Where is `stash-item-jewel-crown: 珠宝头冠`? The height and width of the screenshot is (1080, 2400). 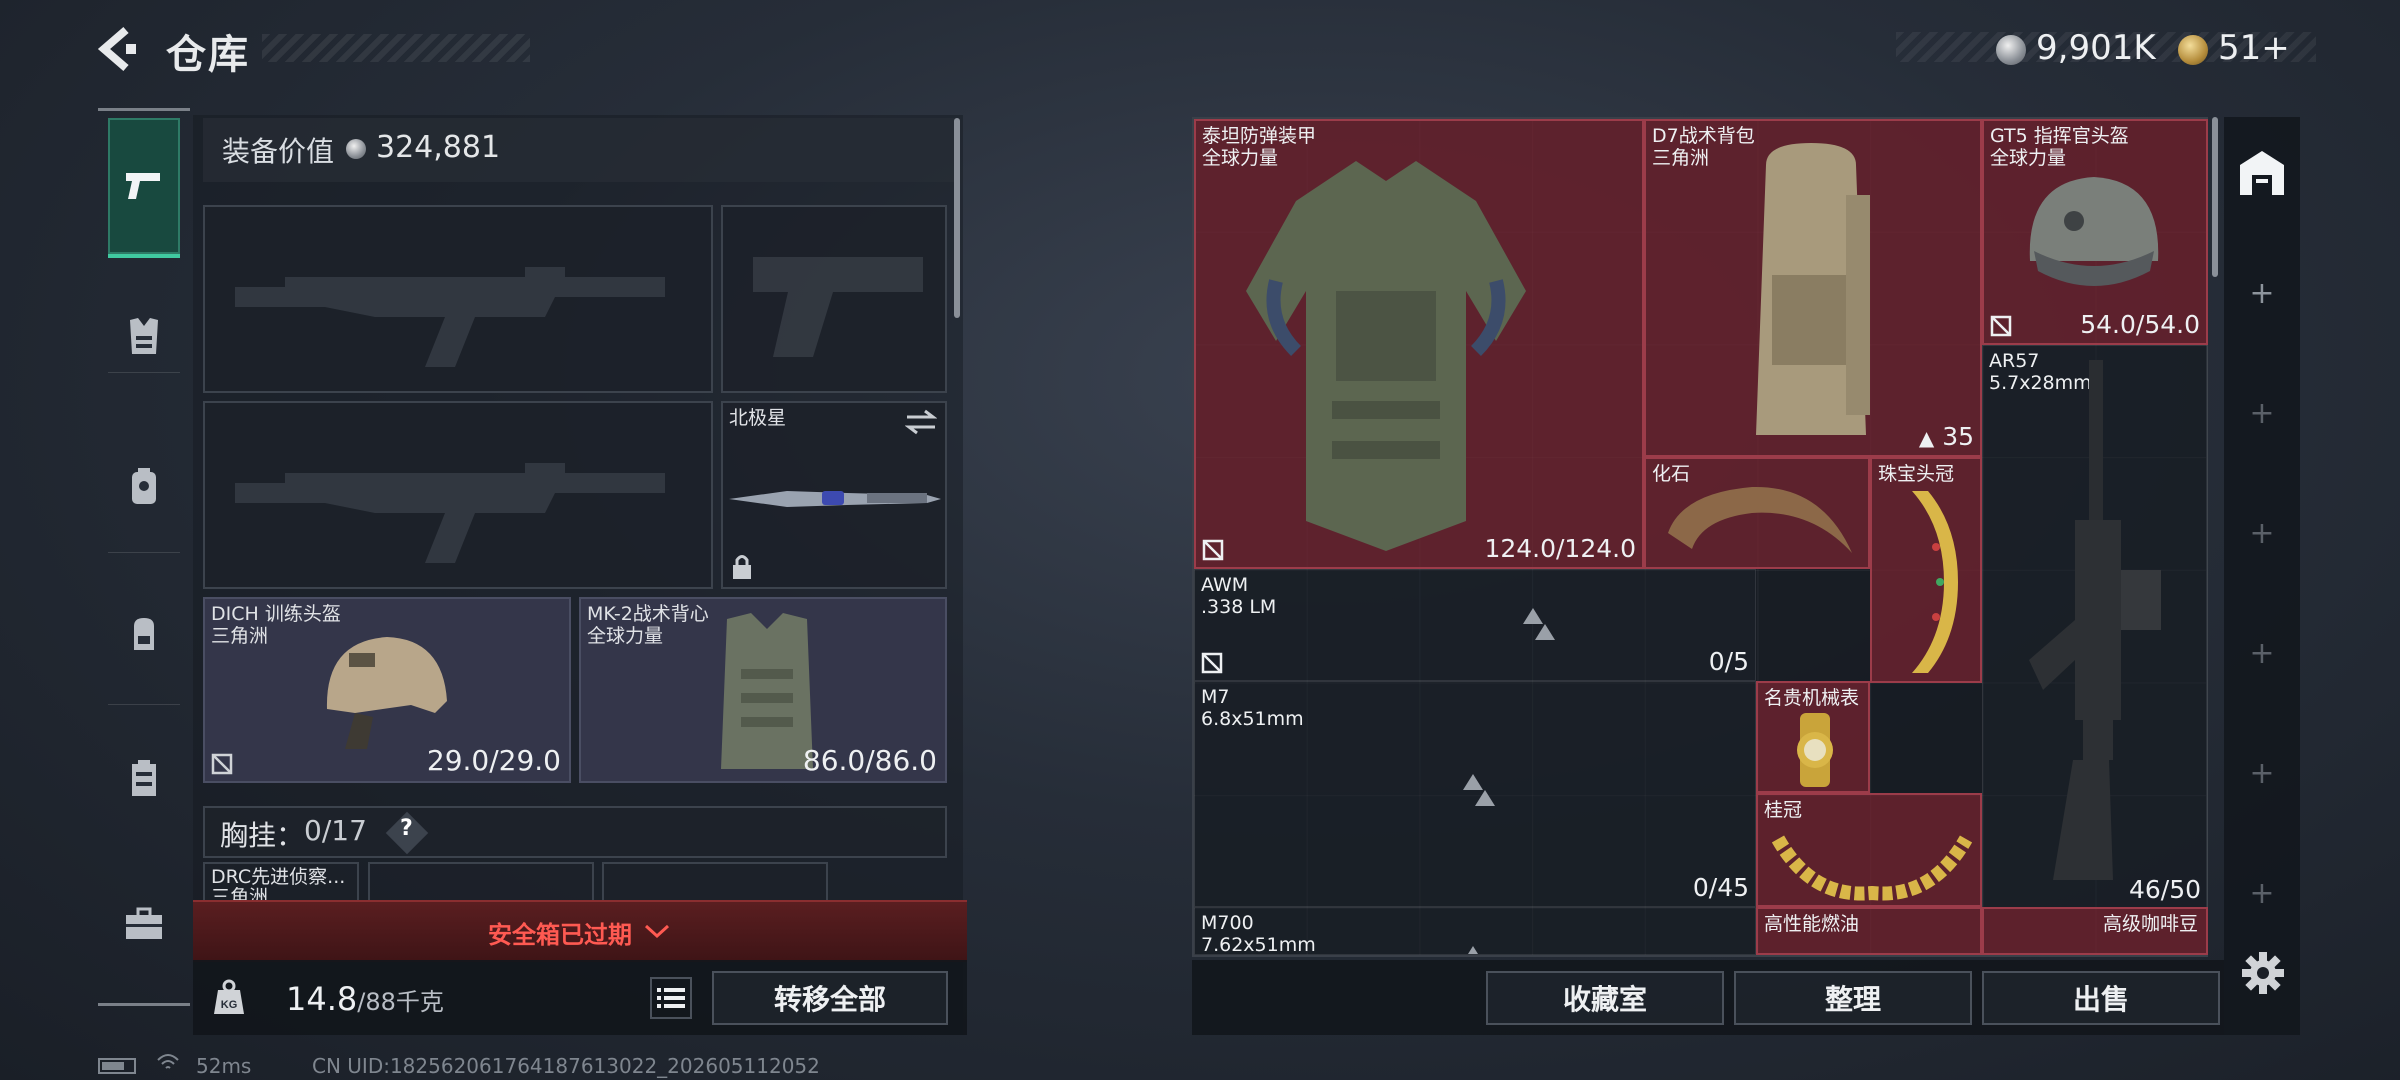 stash-item-jewel-crown: 珠宝头冠 is located at coordinates (1926, 570).